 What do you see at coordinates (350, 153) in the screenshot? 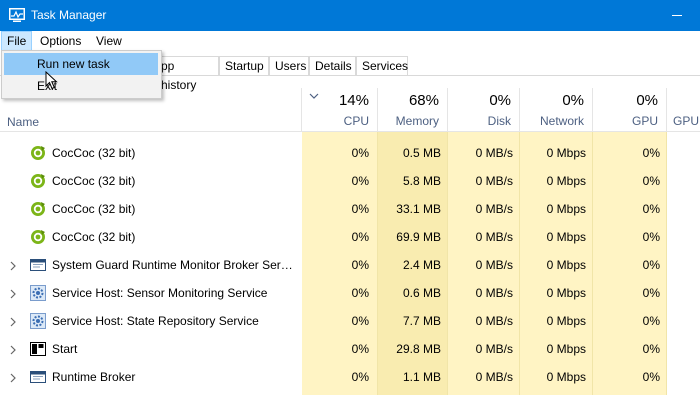
I see `process-row: CocCoc (32 bit) 0% 0.5 MB 0 MB/s 0 Mbps 0%` at bounding box center [350, 153].